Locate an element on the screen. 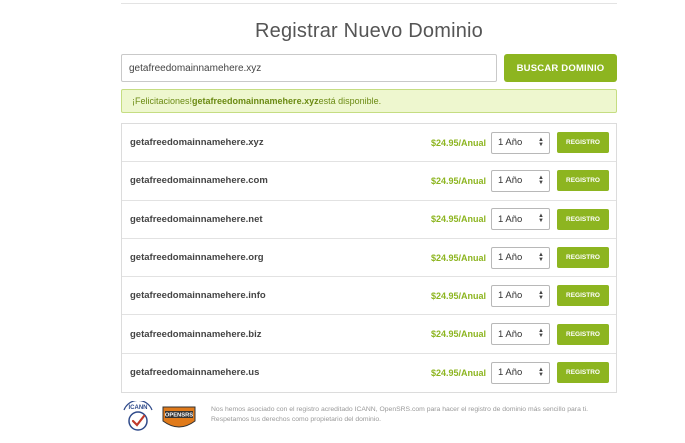 Image resolution: width=685 pixels, height=443 pixels. page-title: Registrar Nuevo Dominio is located at coordinates (369, 31).